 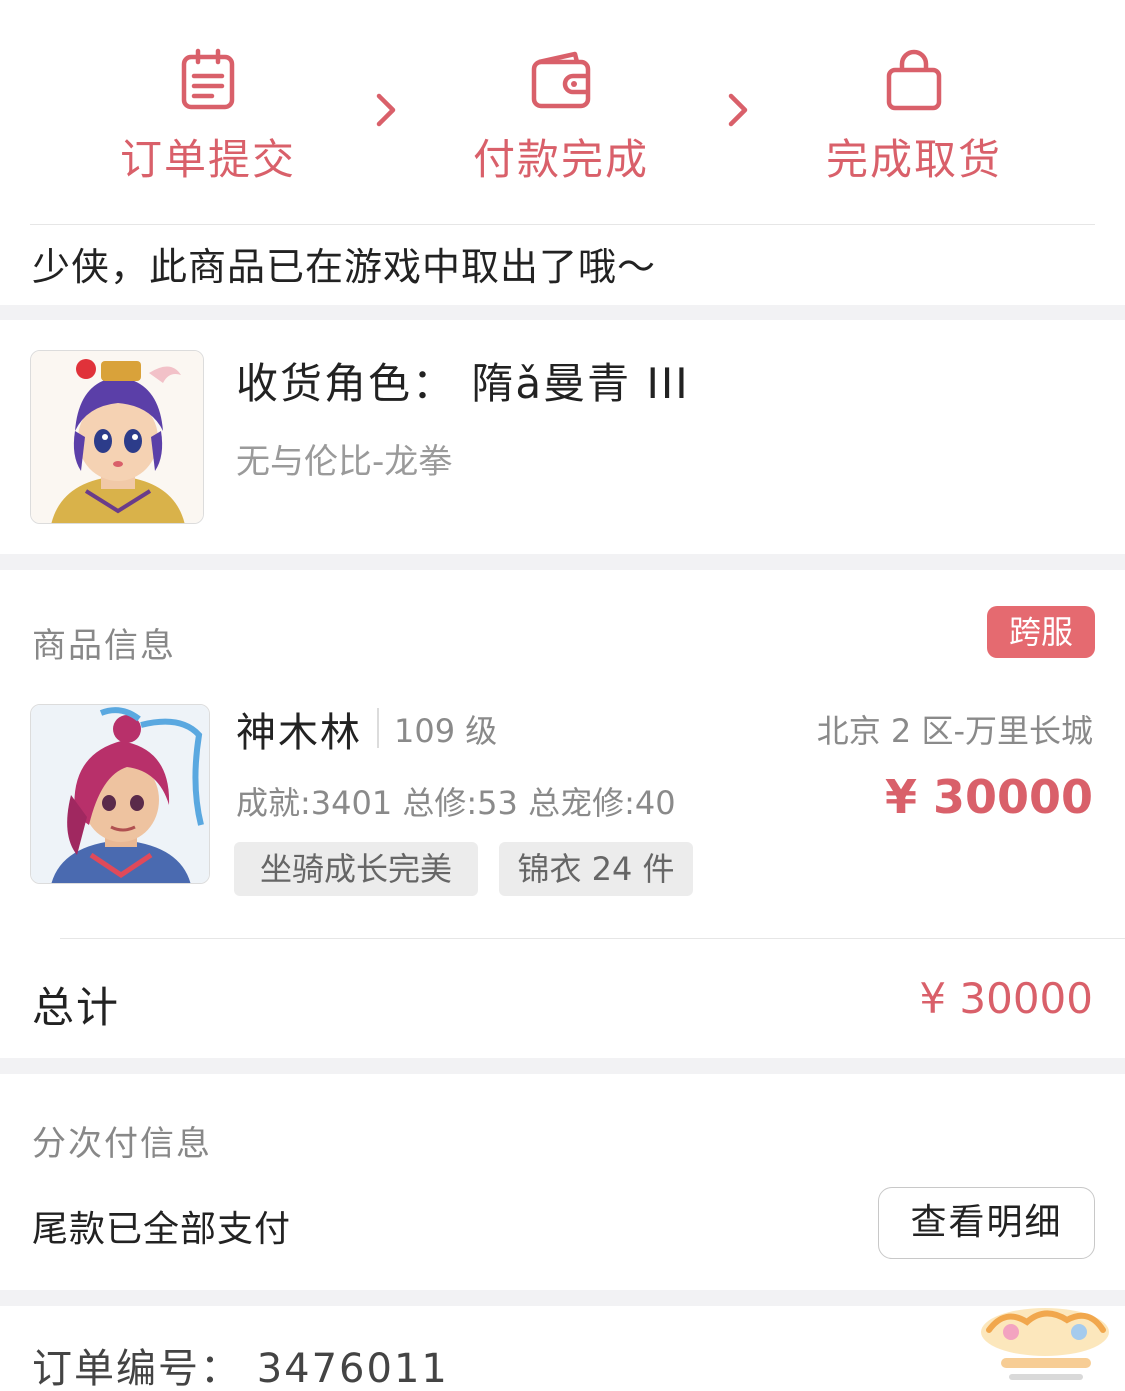 I want to click on item-character-avatar, so click(x=120, y=794).